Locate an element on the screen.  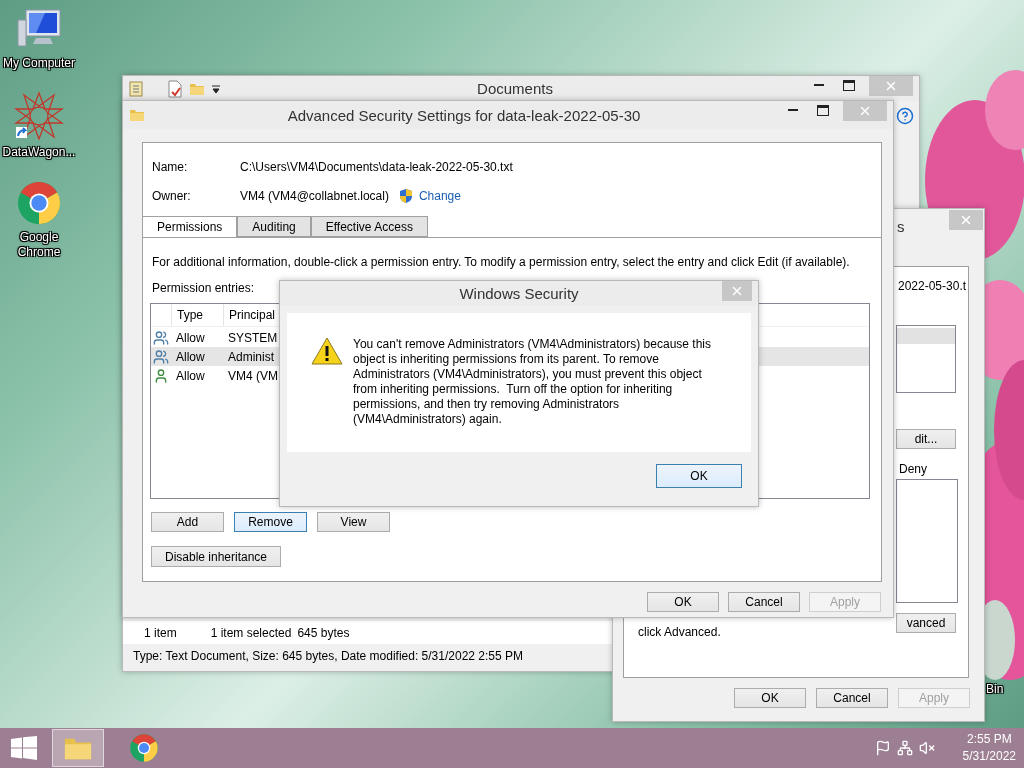
icon-label: My Computer is located at coordinates (39, 63).